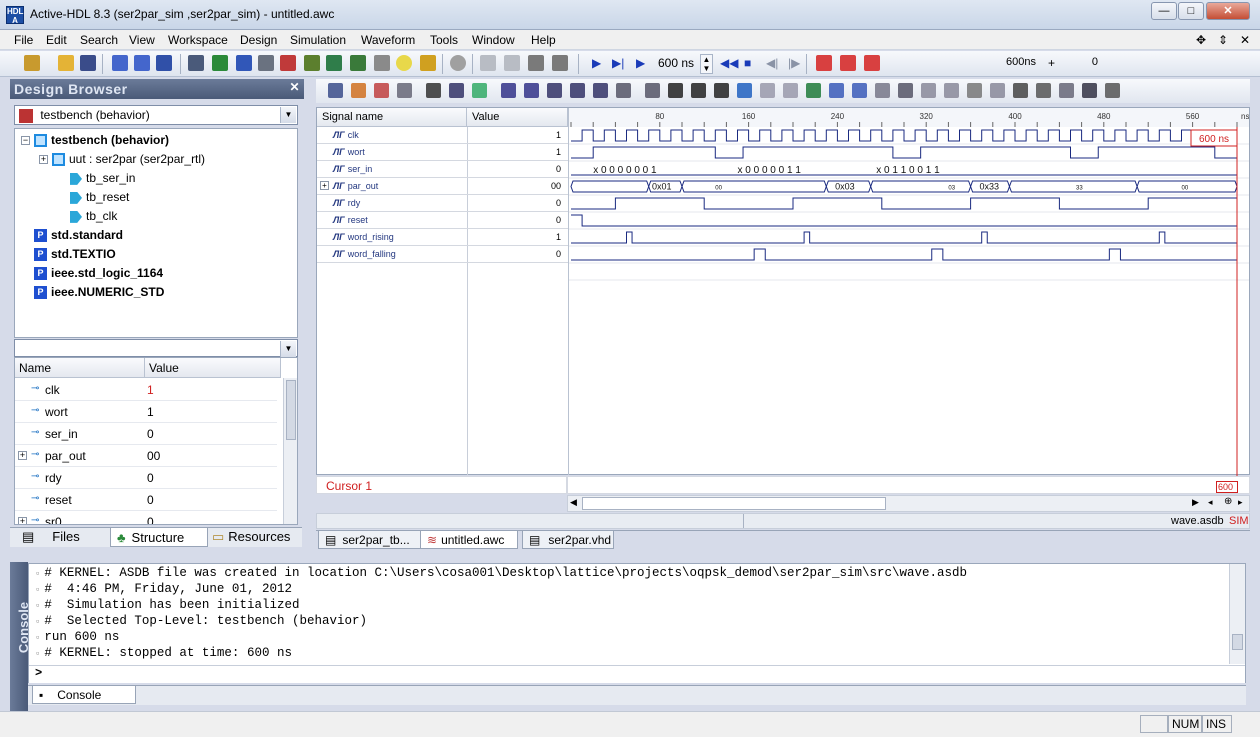 This screenshot has width=1260, height=737. I want to click on zoom-out-small-icon: ◂, so click(1210, 502).